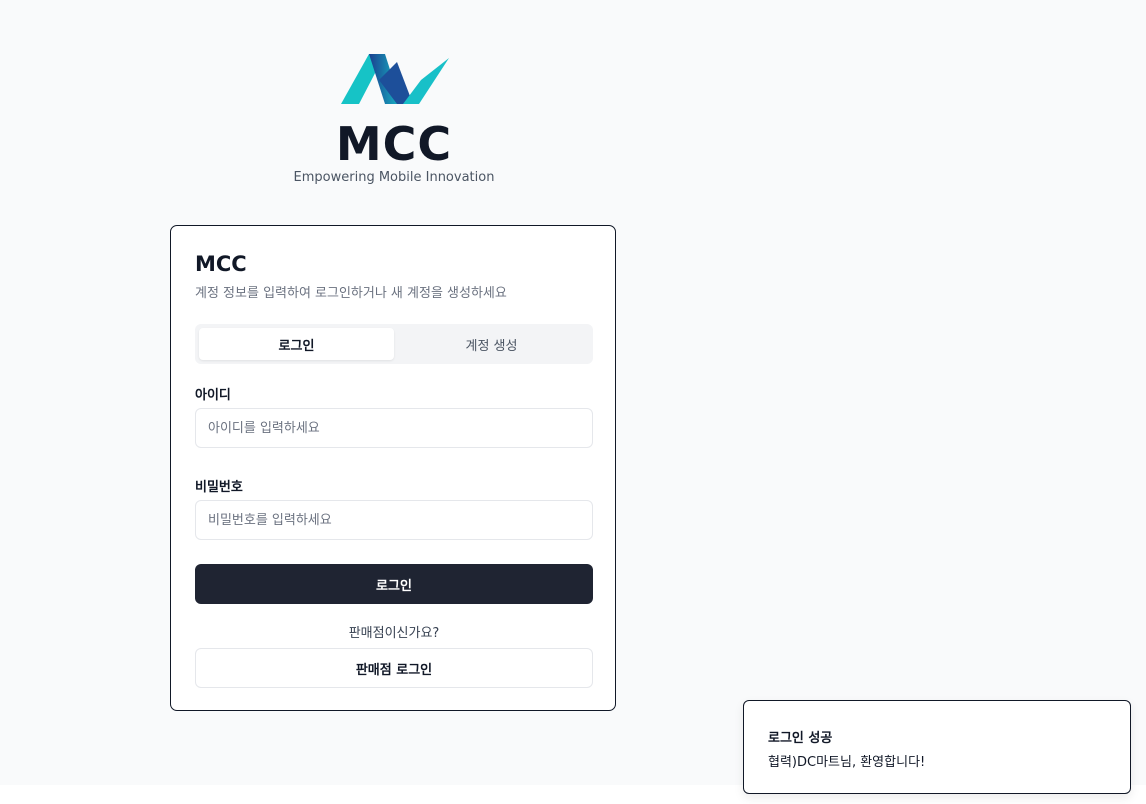 The height and width of the screenshot is (804, 1146). I want to click on toast-message: 협력)DC마트님, 환영합니다!, so click(847, 762).